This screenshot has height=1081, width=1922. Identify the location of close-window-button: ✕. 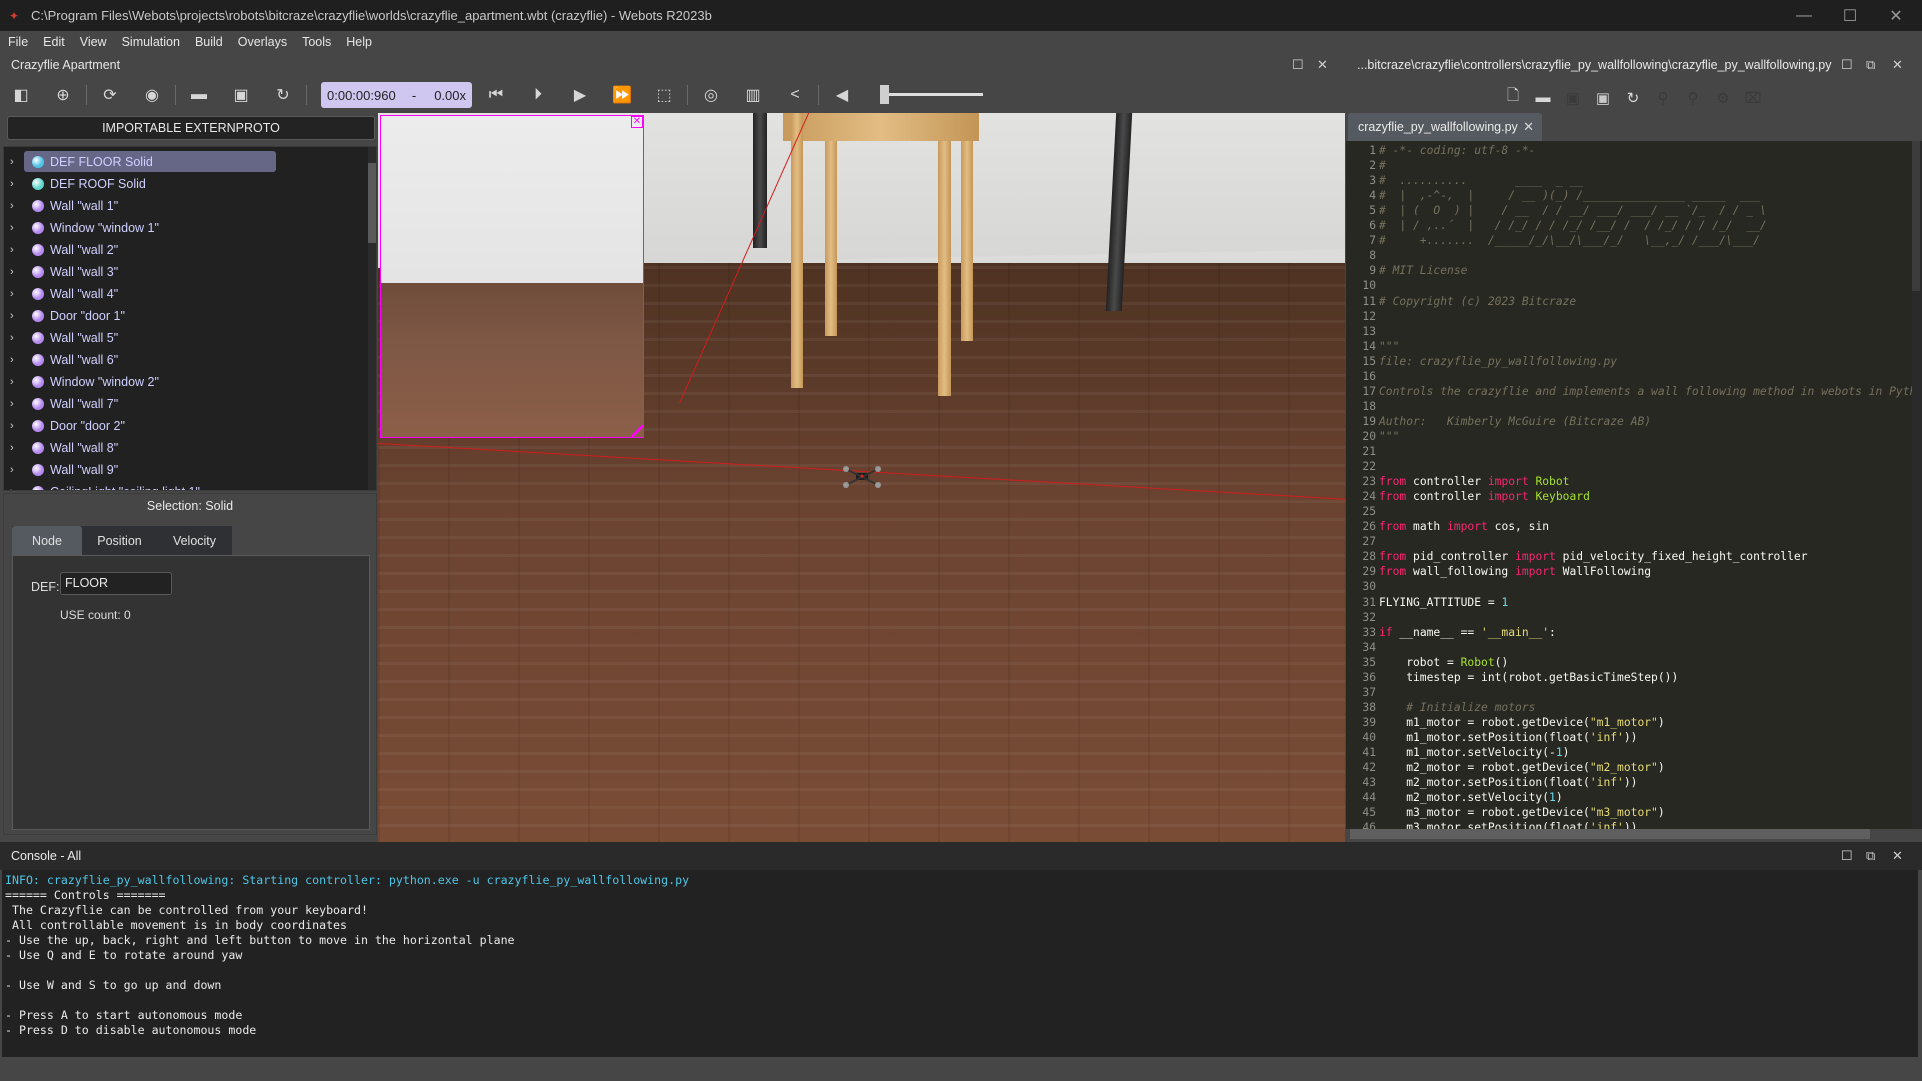
(1896, 15).